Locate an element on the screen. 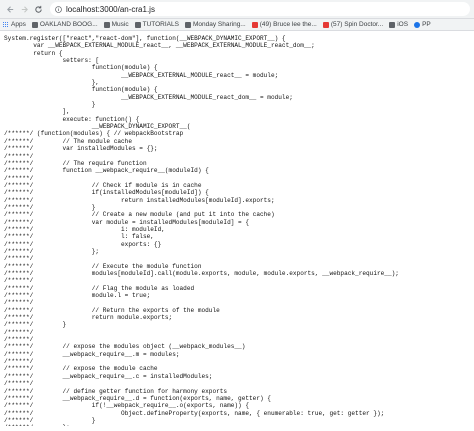 Image resolution: width=474 pixels, height=431 pixels. code-line: /******/ // Execute the module function is located at coordinates (103, 266).